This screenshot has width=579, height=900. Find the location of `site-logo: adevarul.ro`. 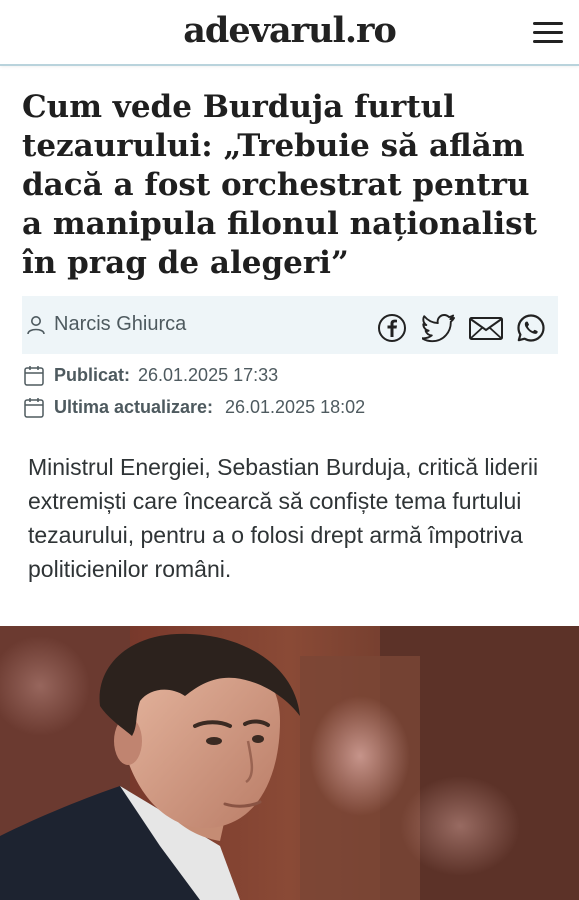

site-logo: adevarul.ro is located at coordinates (289, 30).